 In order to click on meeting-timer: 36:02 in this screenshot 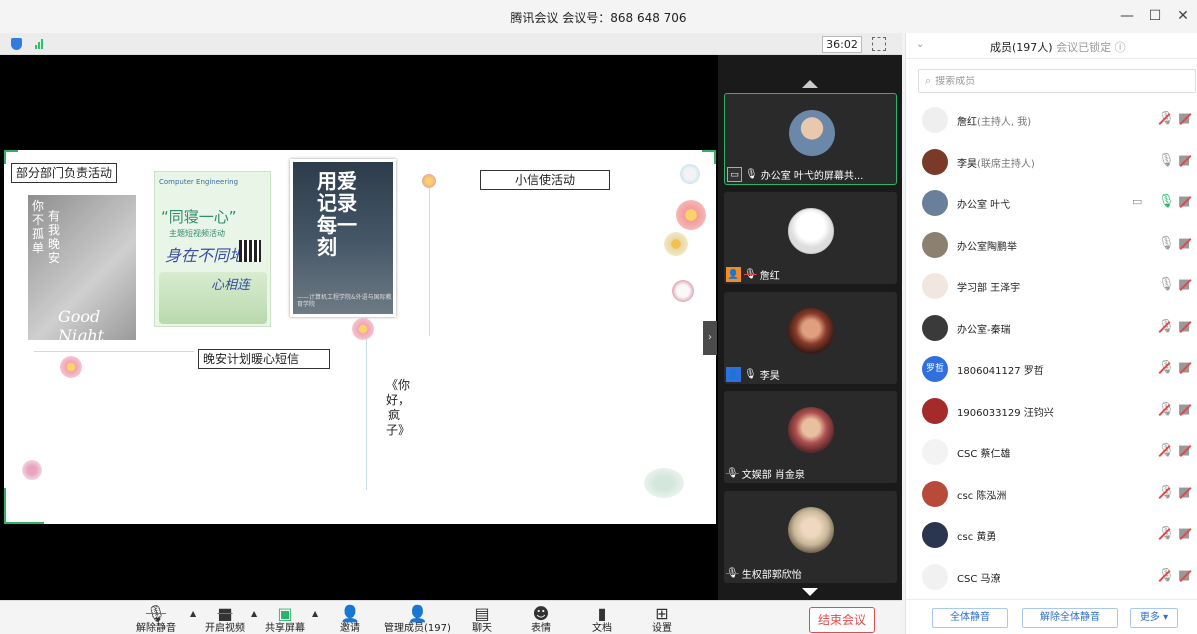, I will do `click(842, 44)`.